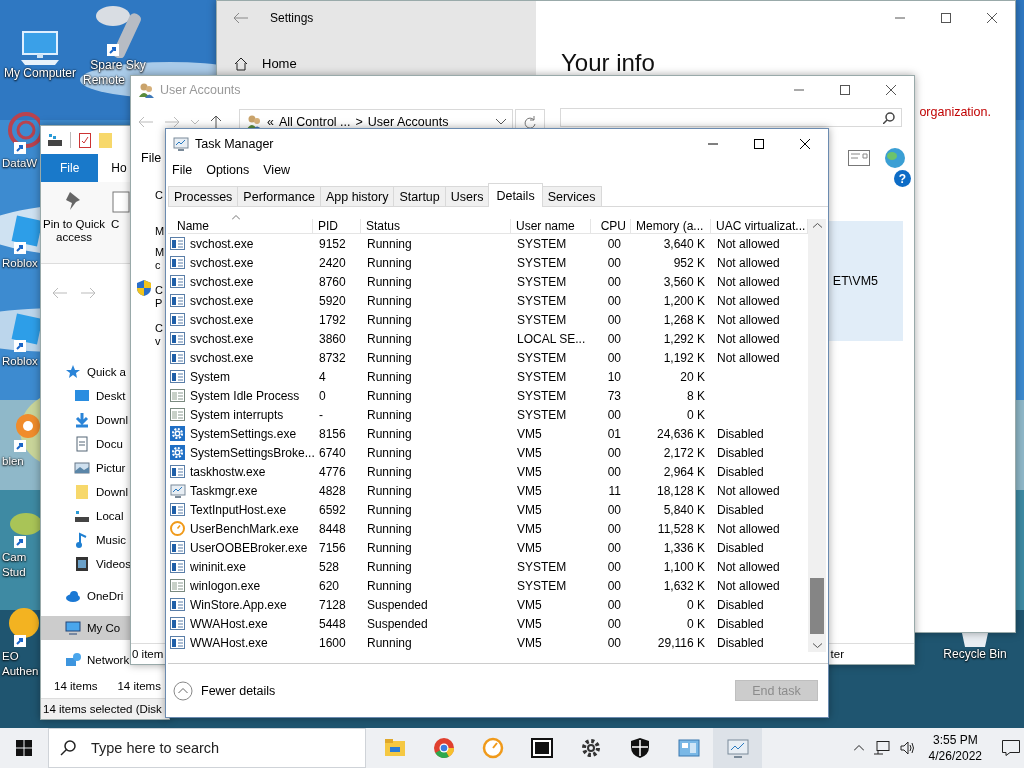 The image size is (1024, 768). What do you see at coordinates (158, 265) in the screenshot?
I see `link-text: c` at bounding box center [158, 265].